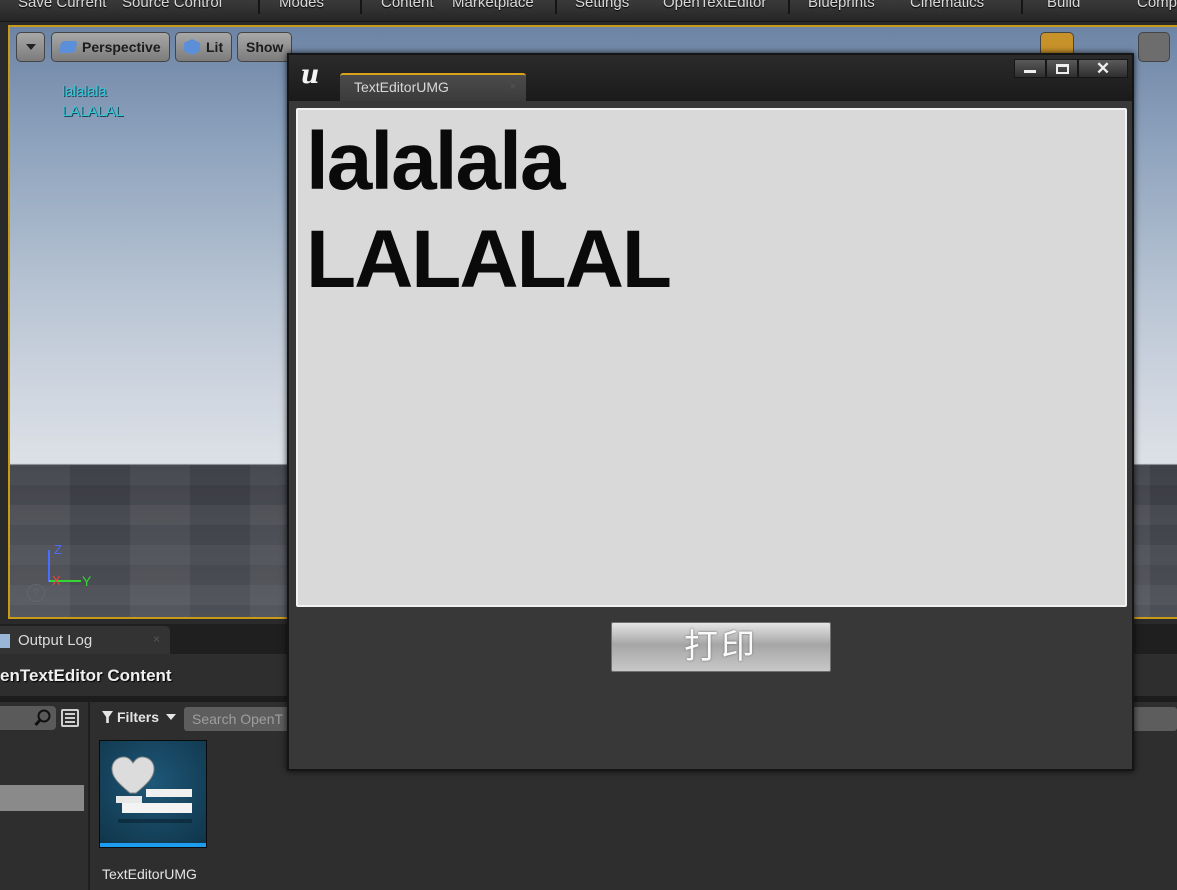  Describe the element at coordinates (93, 111) in the screenshot. I see `viewport-debug-text-line: LALALAL` at that location.